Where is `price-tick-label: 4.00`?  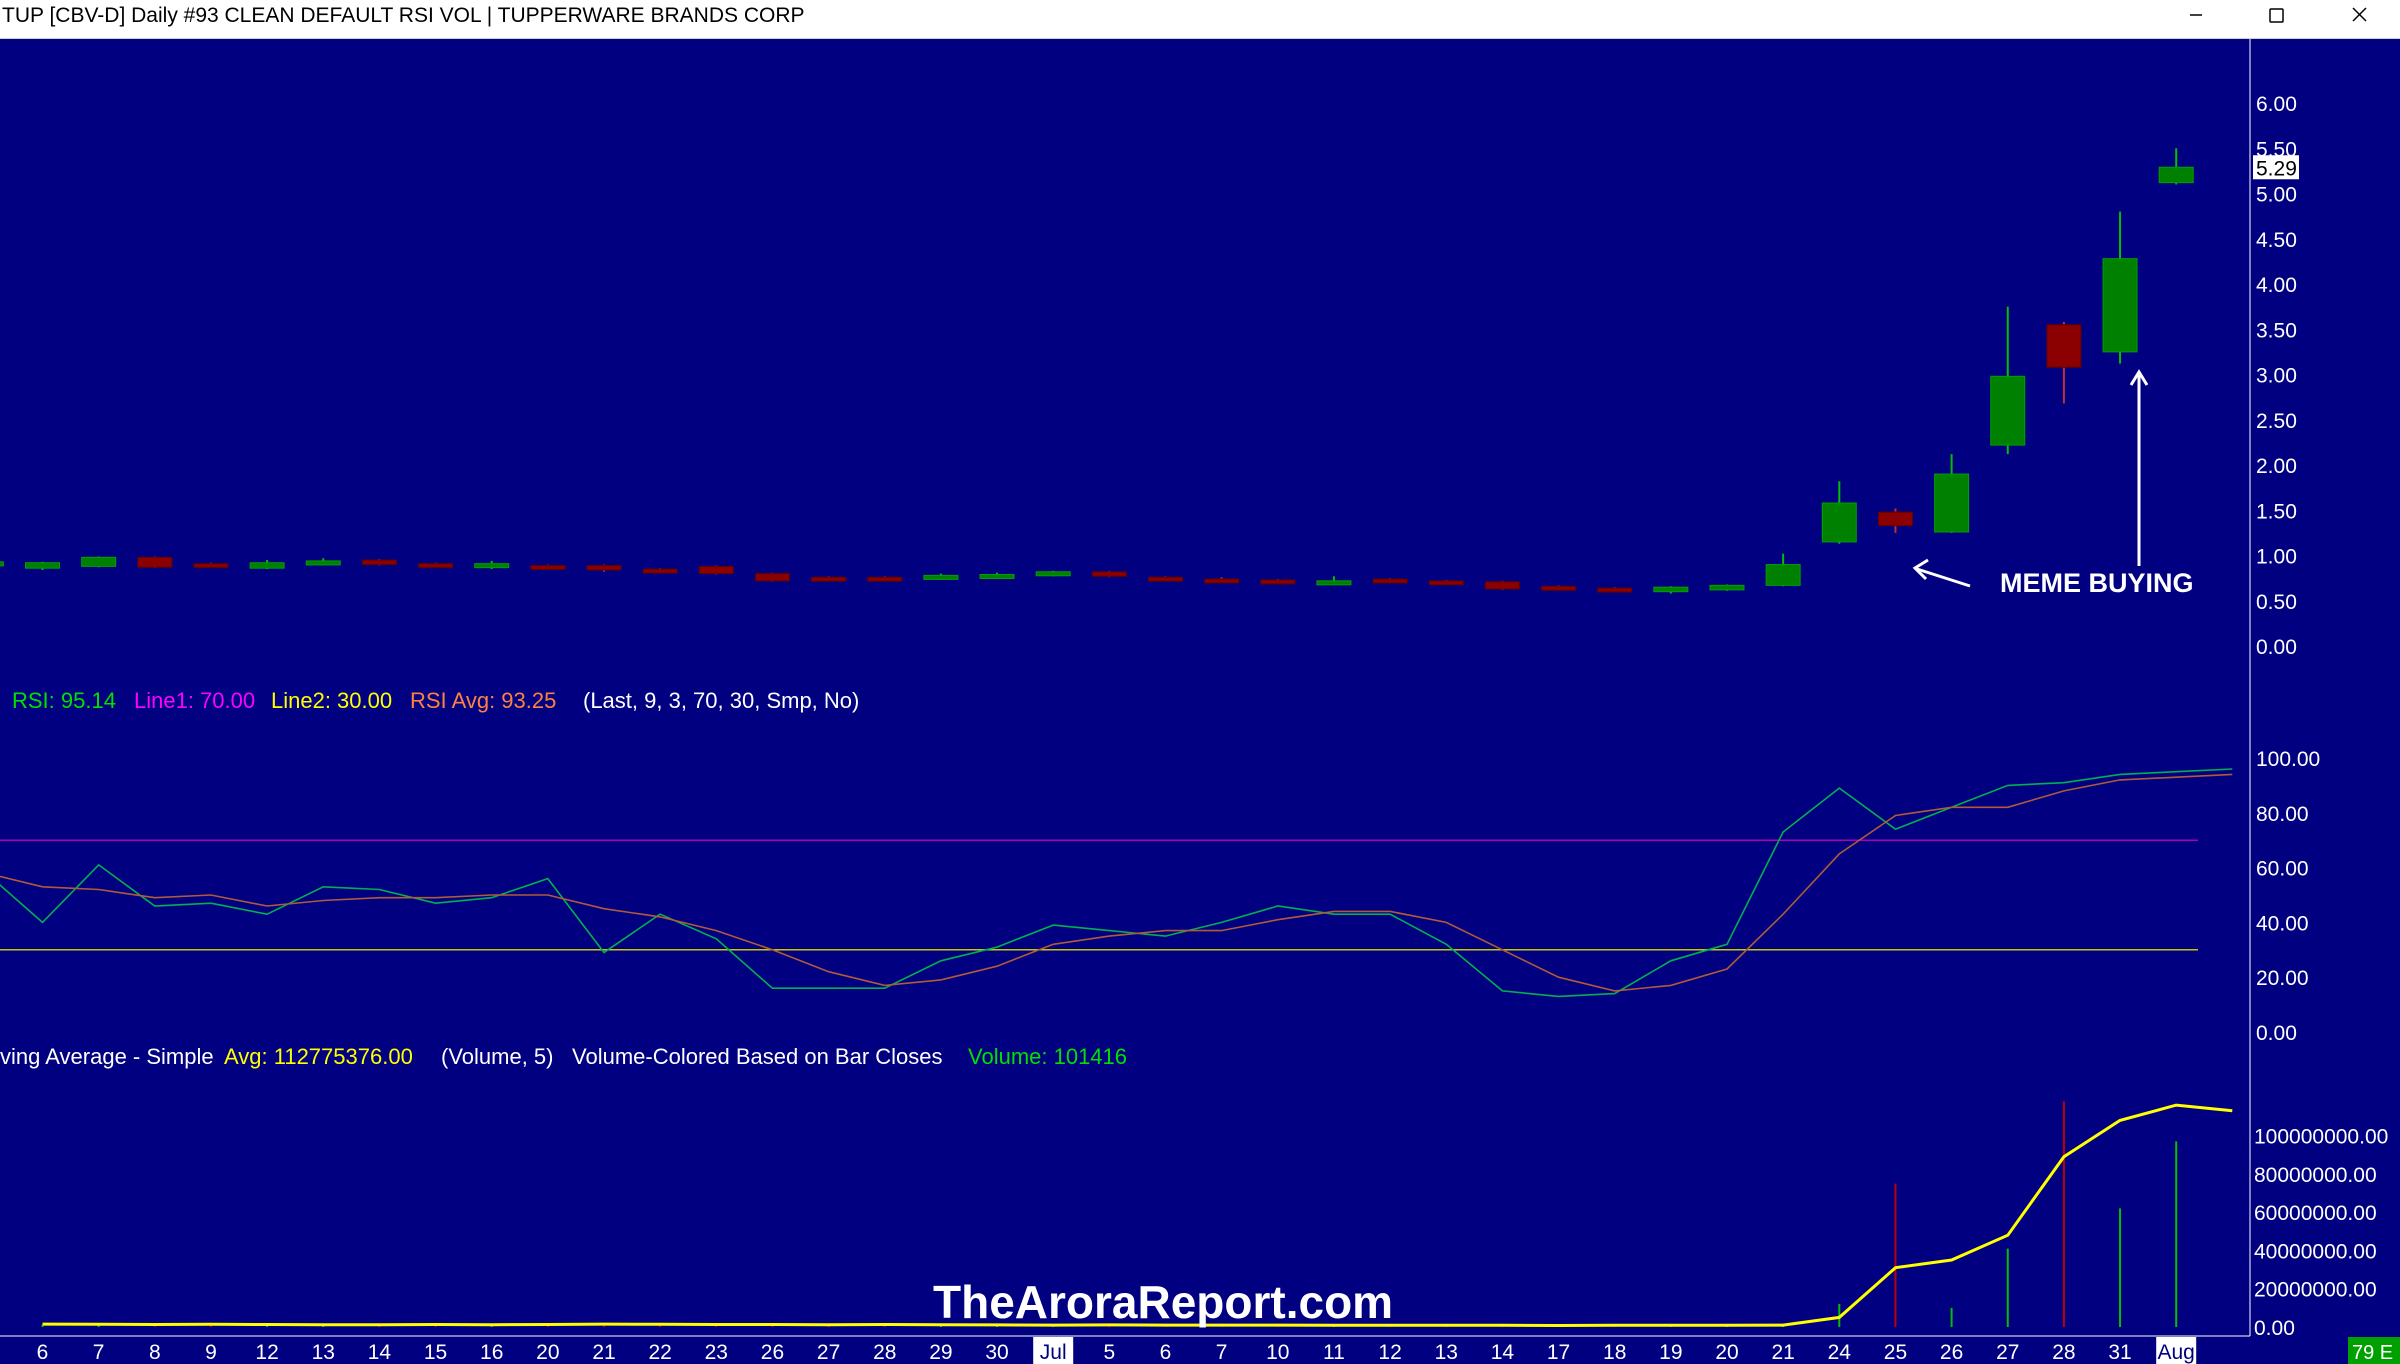 price-tick-label: 4.00 is located at coordinates (2276, 285).